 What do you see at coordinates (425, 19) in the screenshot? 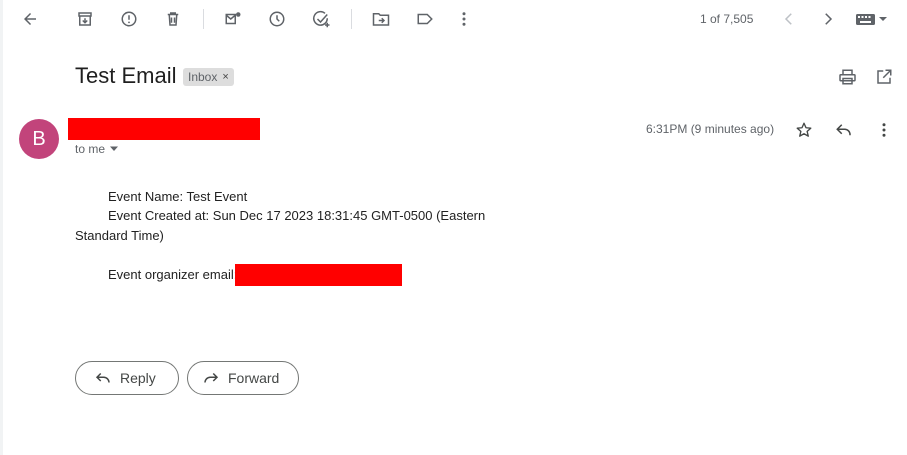
I see `label-icon` at bounding box center [425, 19].